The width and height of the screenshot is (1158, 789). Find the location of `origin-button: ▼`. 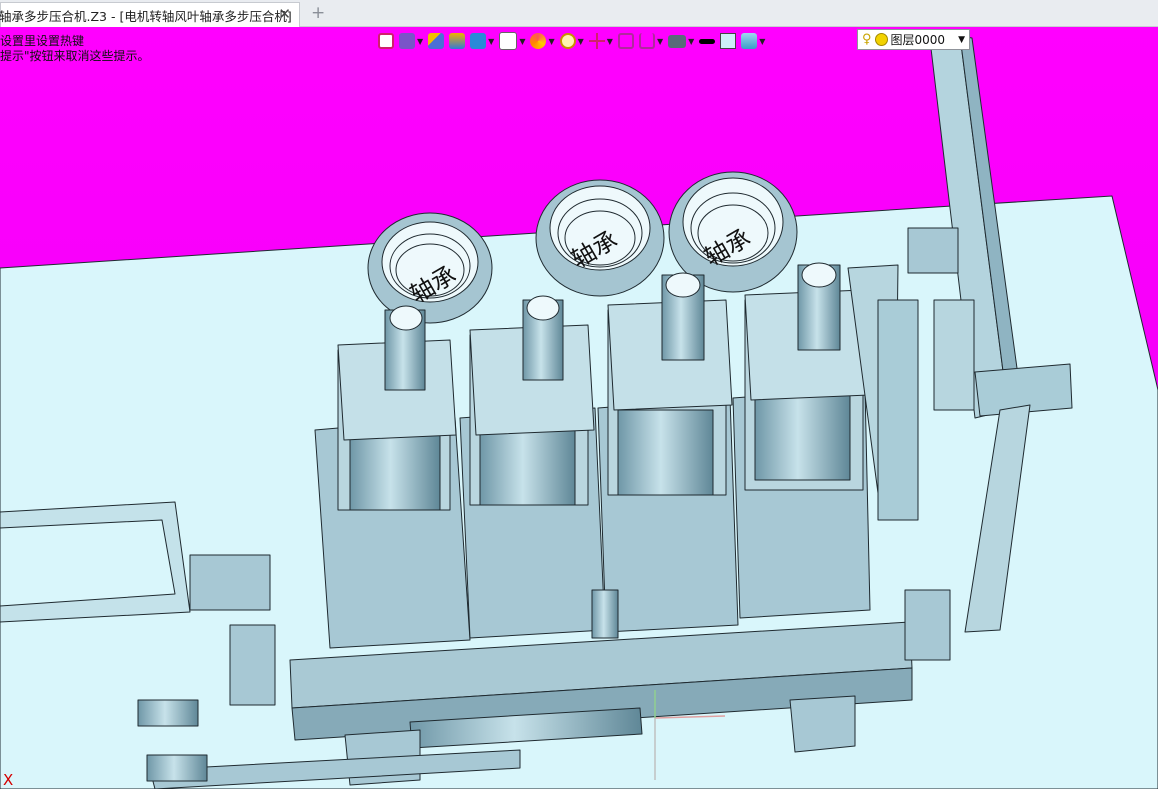

origin-button: ▼ is located at coordinates (600, 41).